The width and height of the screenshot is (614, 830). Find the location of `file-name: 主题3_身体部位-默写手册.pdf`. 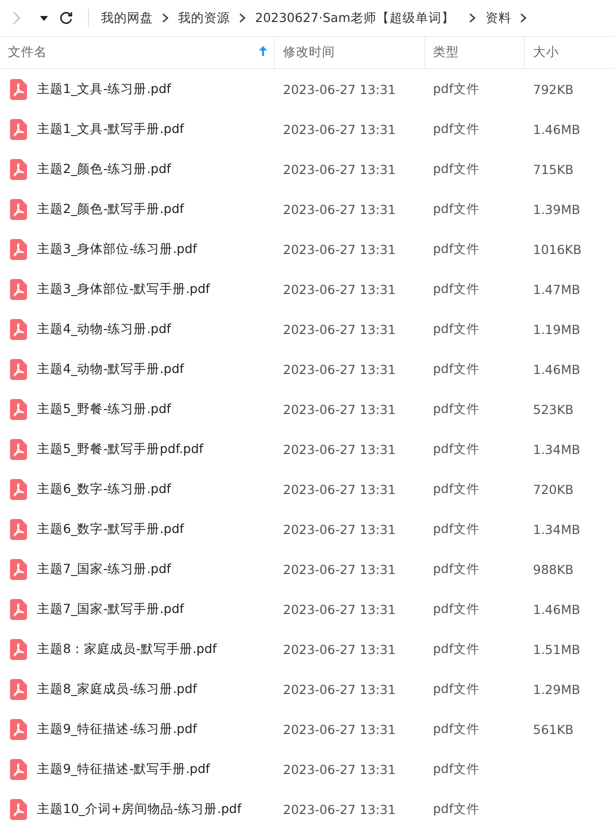

file-name: 主题3_身体部位-默写手册.pdf is located at coordinates (123, 289).